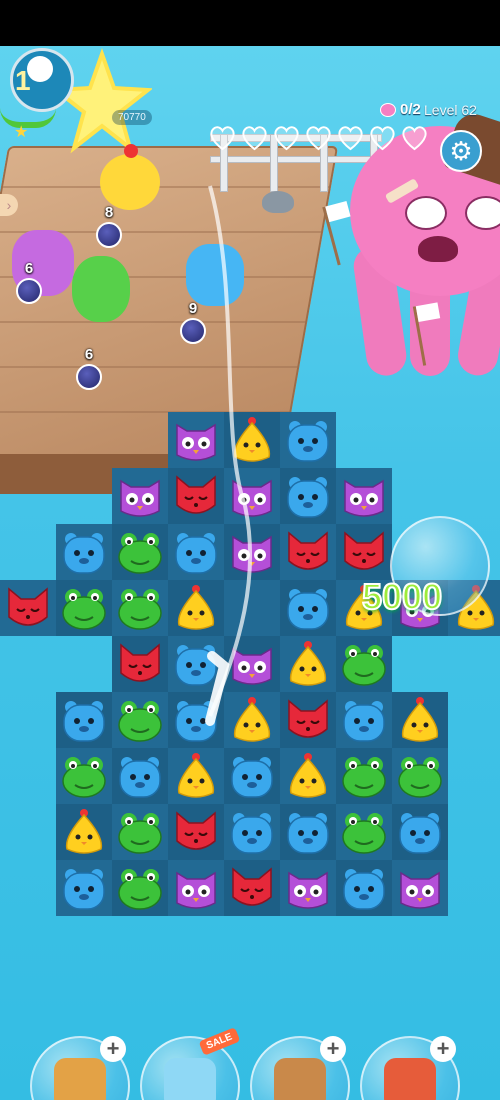  I want to click on swap-icon, so click(410, 1079).